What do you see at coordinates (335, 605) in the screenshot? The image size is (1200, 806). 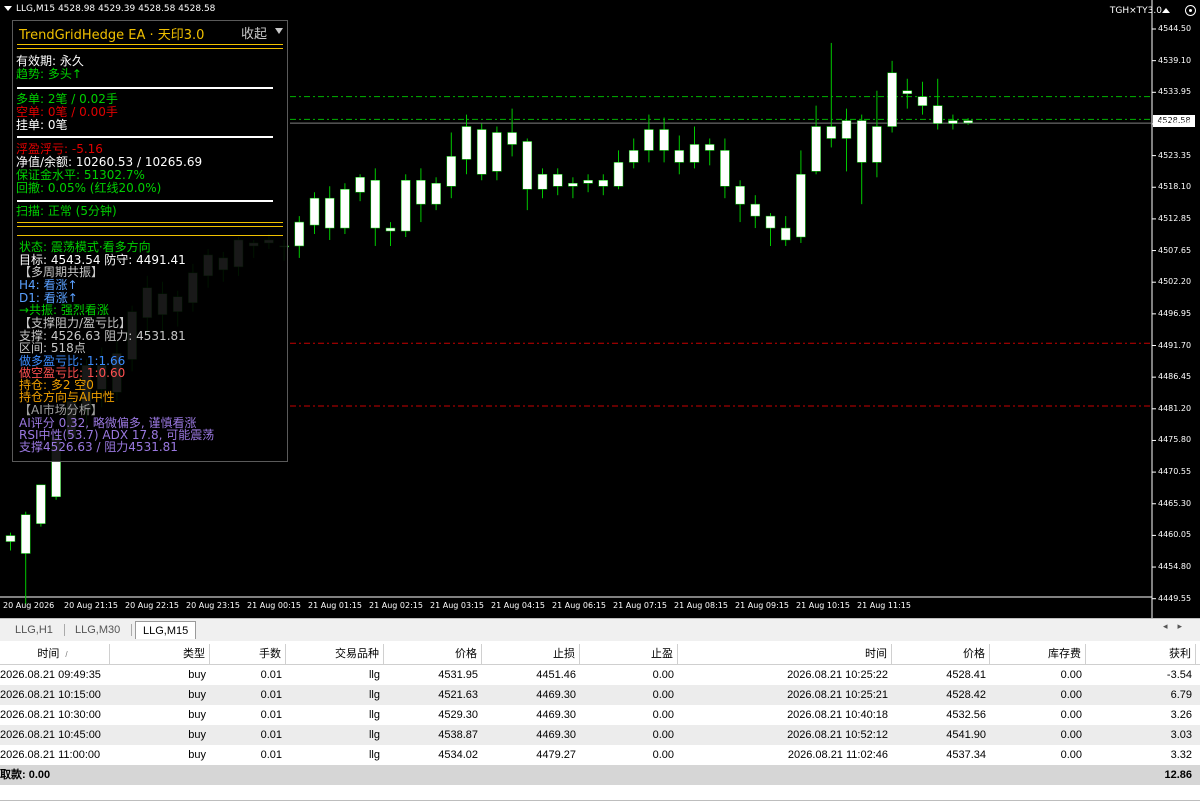 I see `time-tick-label: 21 Aug 01:15` at bounding box center [335, 605].